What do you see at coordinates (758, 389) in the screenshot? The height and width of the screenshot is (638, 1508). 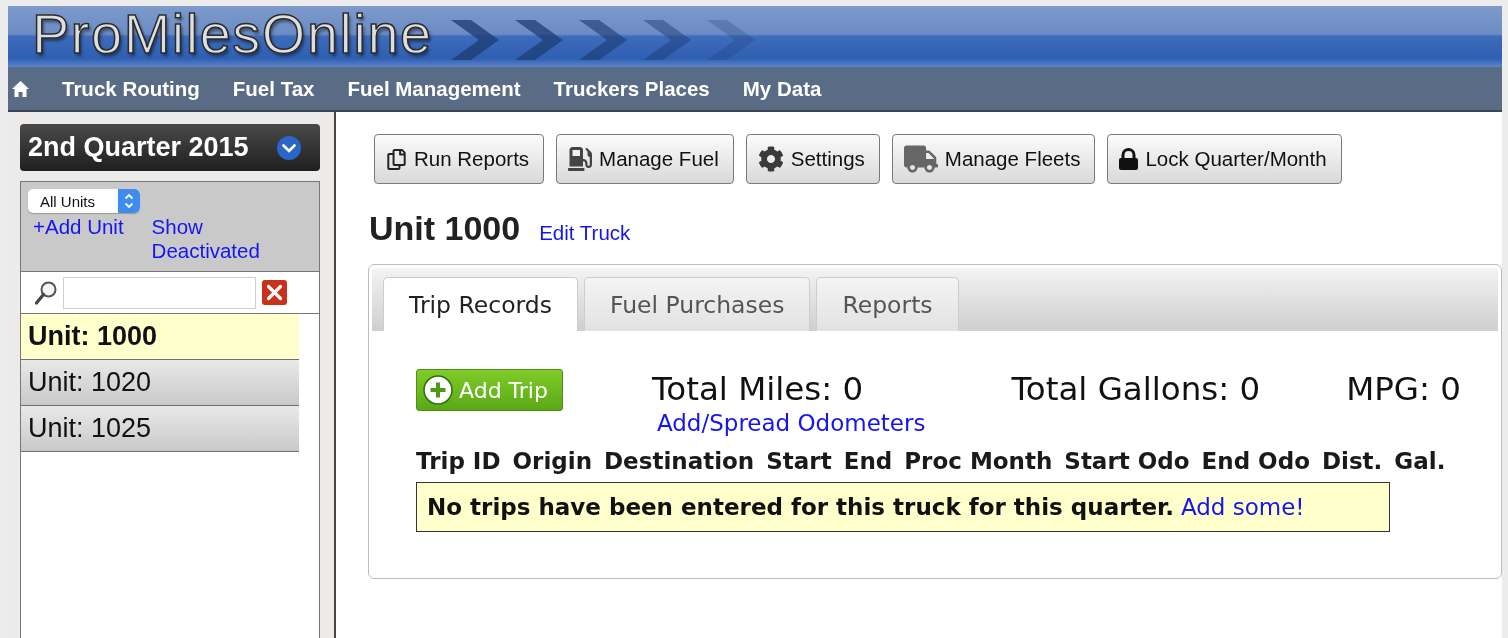 I see `total-text: Total Miles: 0` at bounding box center [758, 389].